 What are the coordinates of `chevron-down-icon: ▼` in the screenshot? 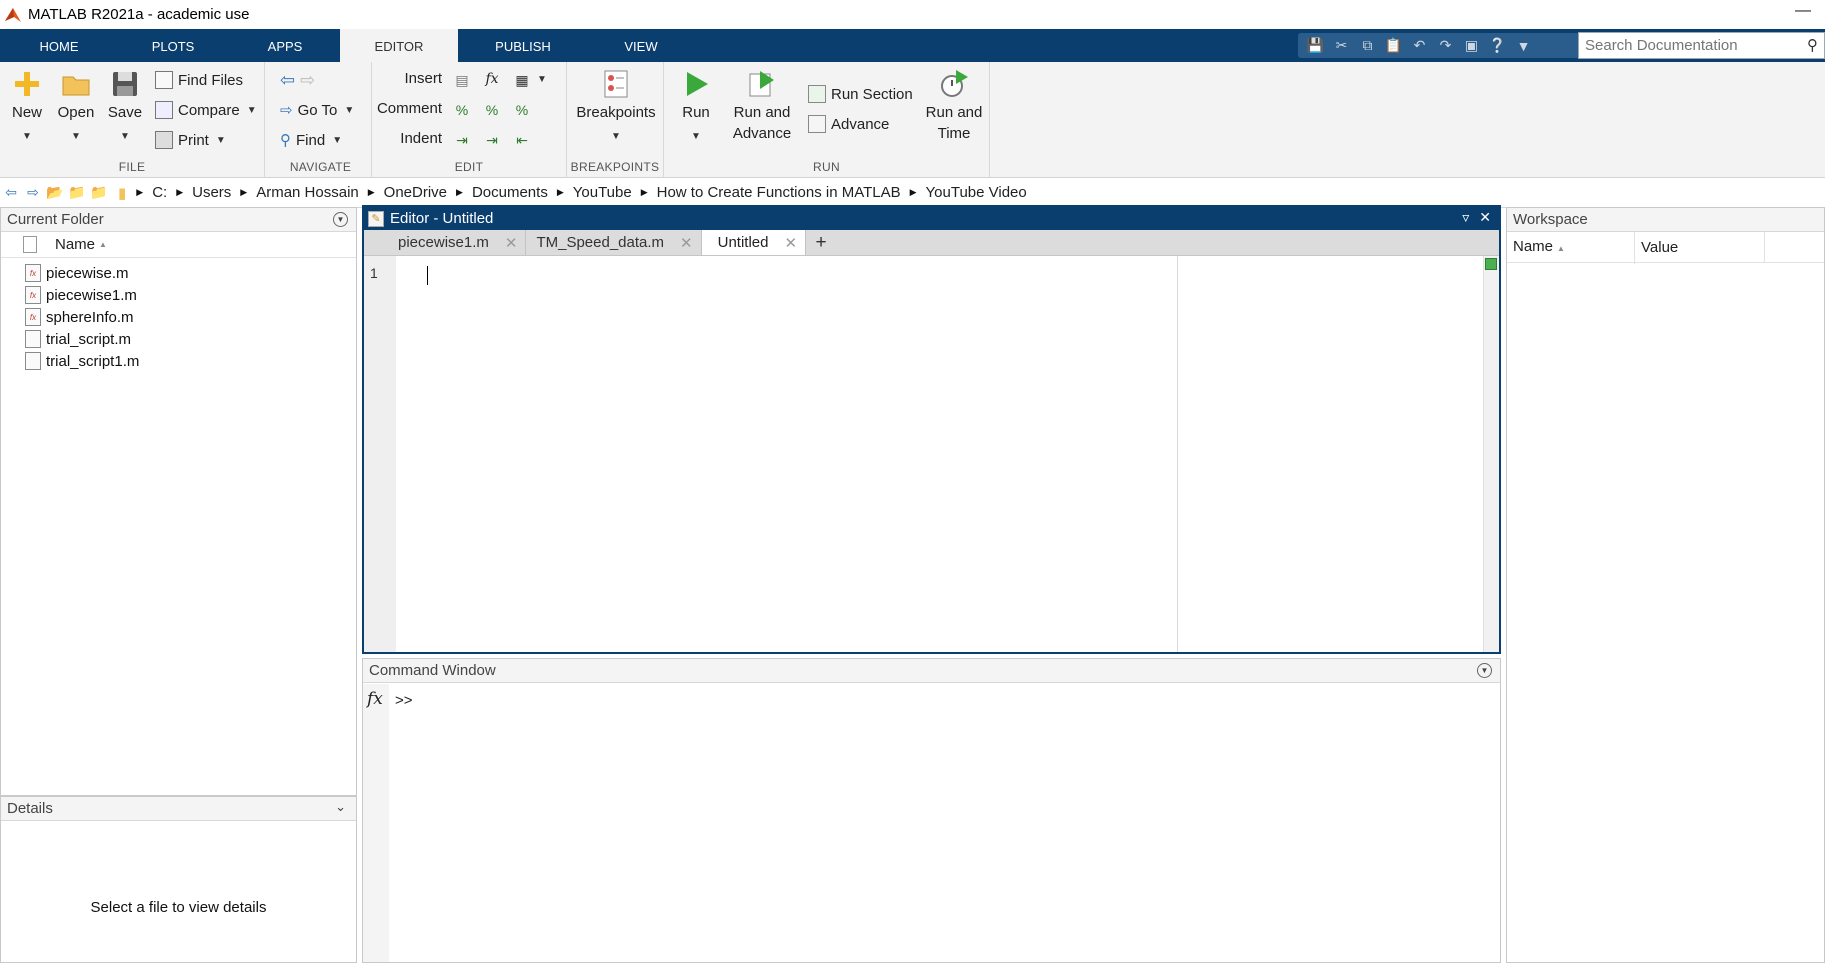 It's located at (542, 79).